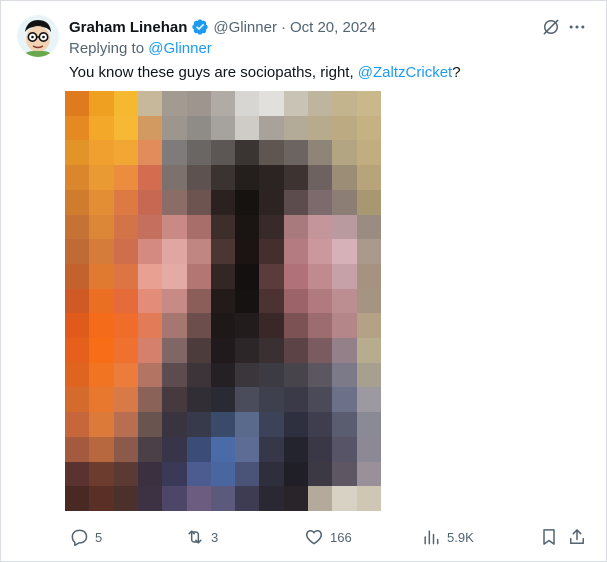  What do you see at coordinates (140, 48) in the screenshot?
I see `replying-to: Replying to @Glinner` at bounding box center [140, 48].